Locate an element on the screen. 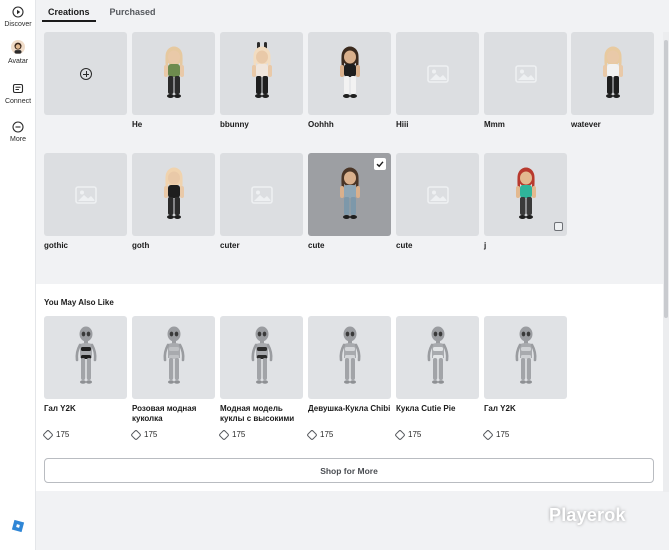  creation-name: Mmm is located at coordinates (494, 124).